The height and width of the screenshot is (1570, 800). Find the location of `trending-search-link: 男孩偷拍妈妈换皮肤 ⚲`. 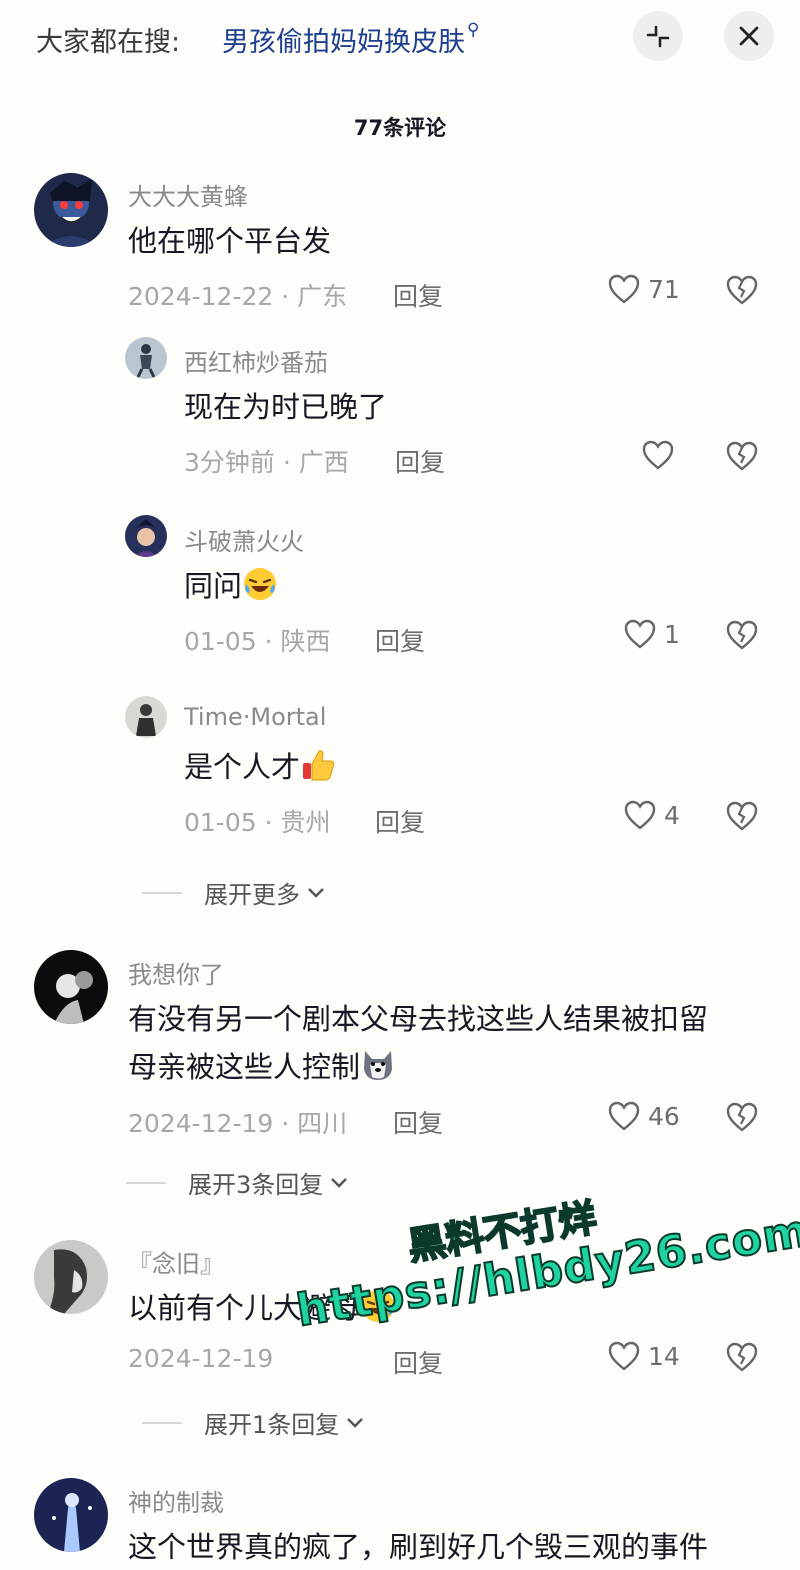

trending-search-link: 男孩偷拍妈妈换皮肤 ⚲ is located at coordinates (350, 39).